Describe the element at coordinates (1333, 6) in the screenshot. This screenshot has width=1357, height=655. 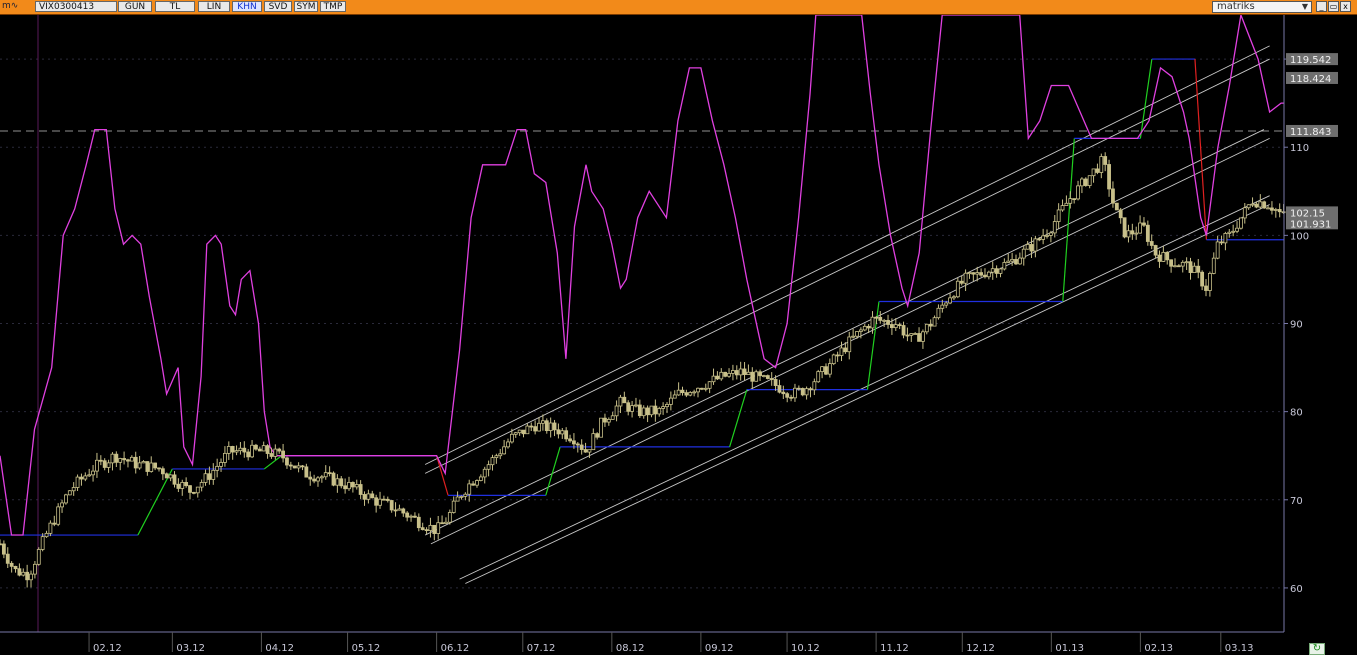
I see `restore-button: ▭` at that location.